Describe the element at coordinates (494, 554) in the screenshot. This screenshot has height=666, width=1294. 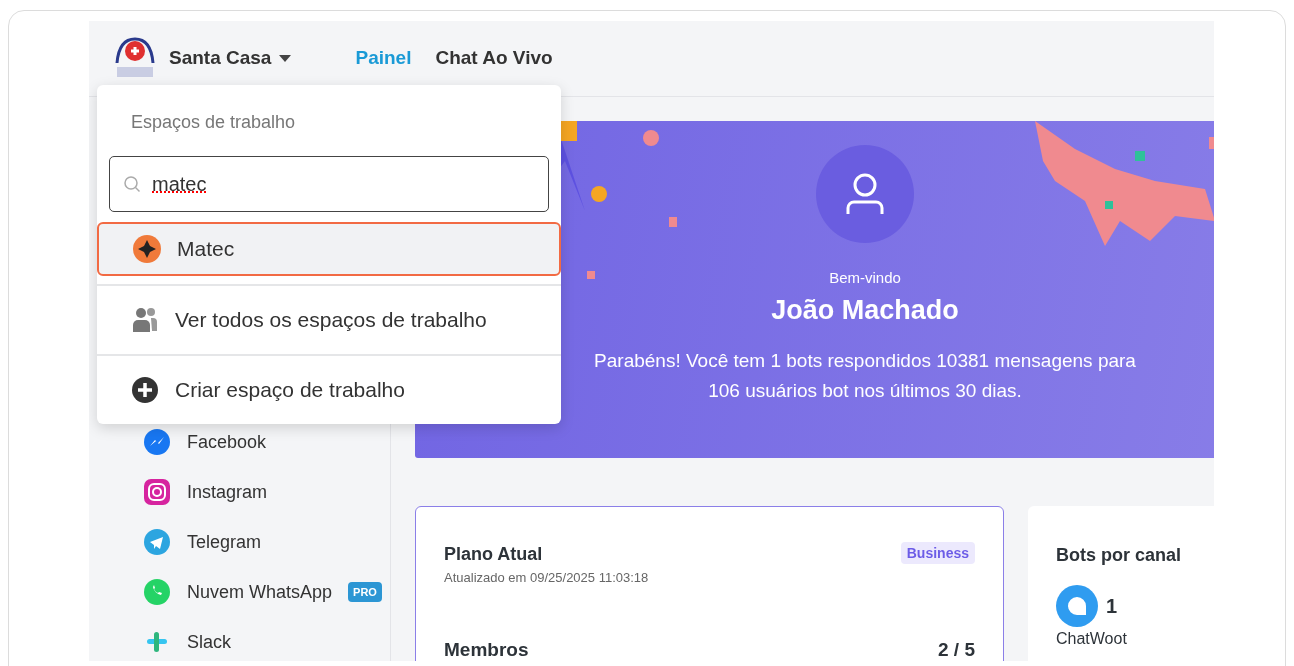
I see `card-title: Plano Atual` at that location.